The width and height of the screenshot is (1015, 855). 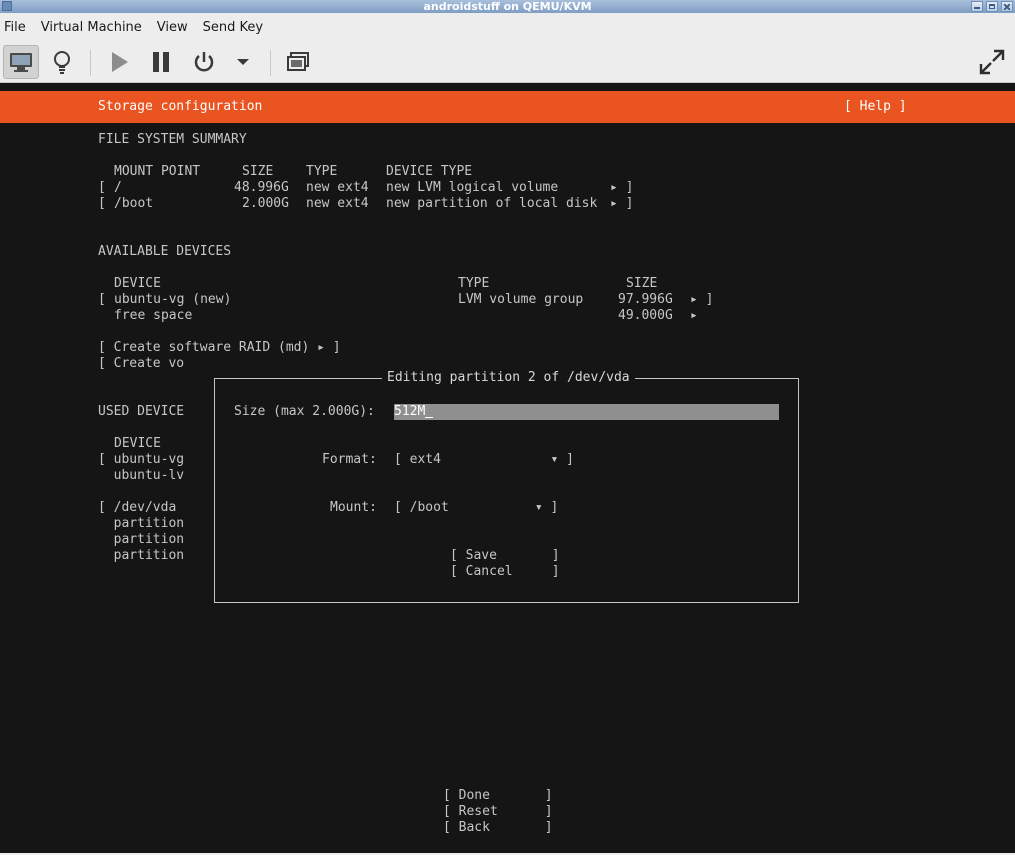 I want to click on window-title: androidstuff on QEMU/KVM, so click(x=507, y=6).